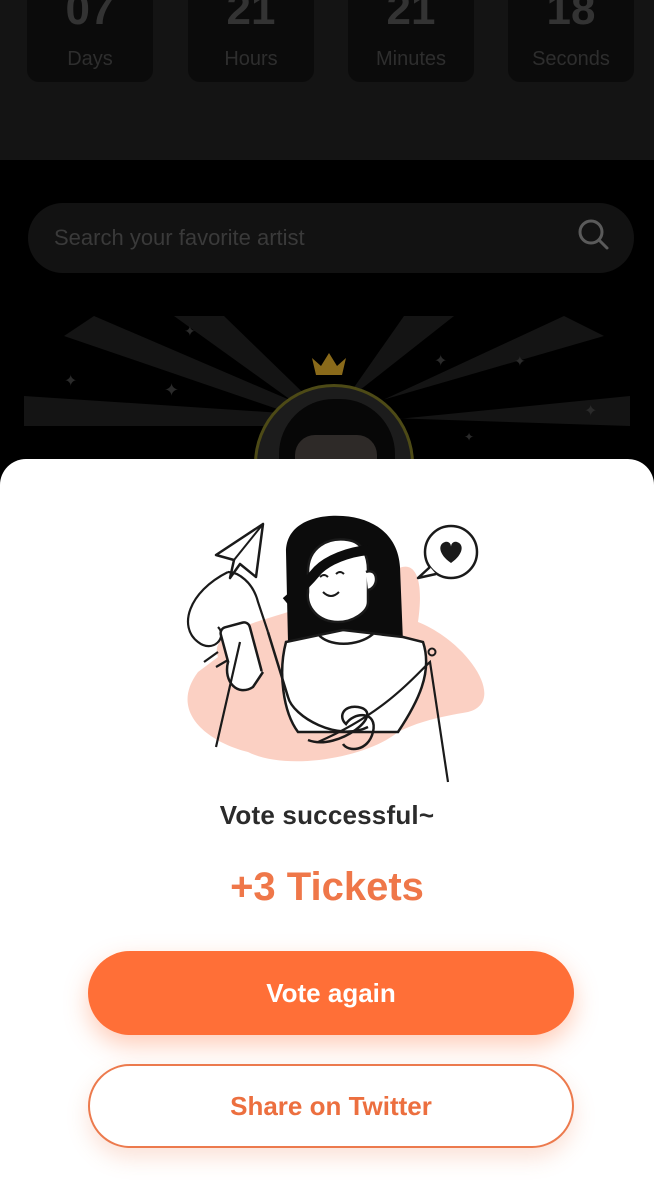  Describe the element at coordinates (327, 80) in the screenshot. I see `countdown-panel: 07 Days 21 Hours 21 Minutes 18 Seconds` at that location.